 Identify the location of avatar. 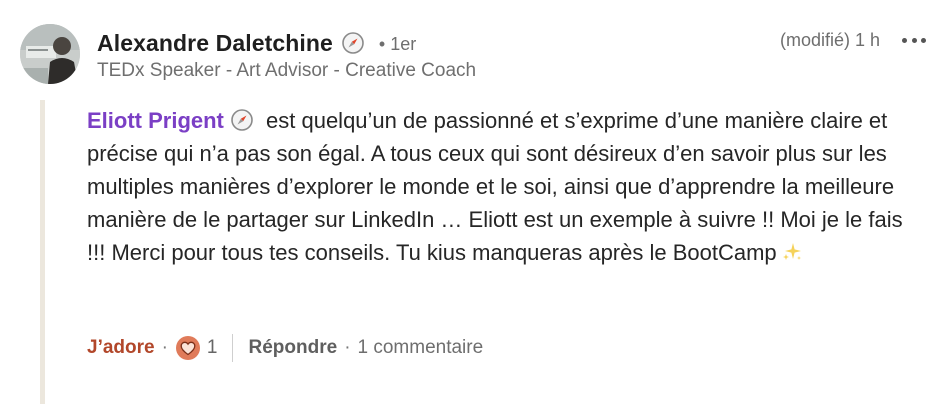
(50, 54).